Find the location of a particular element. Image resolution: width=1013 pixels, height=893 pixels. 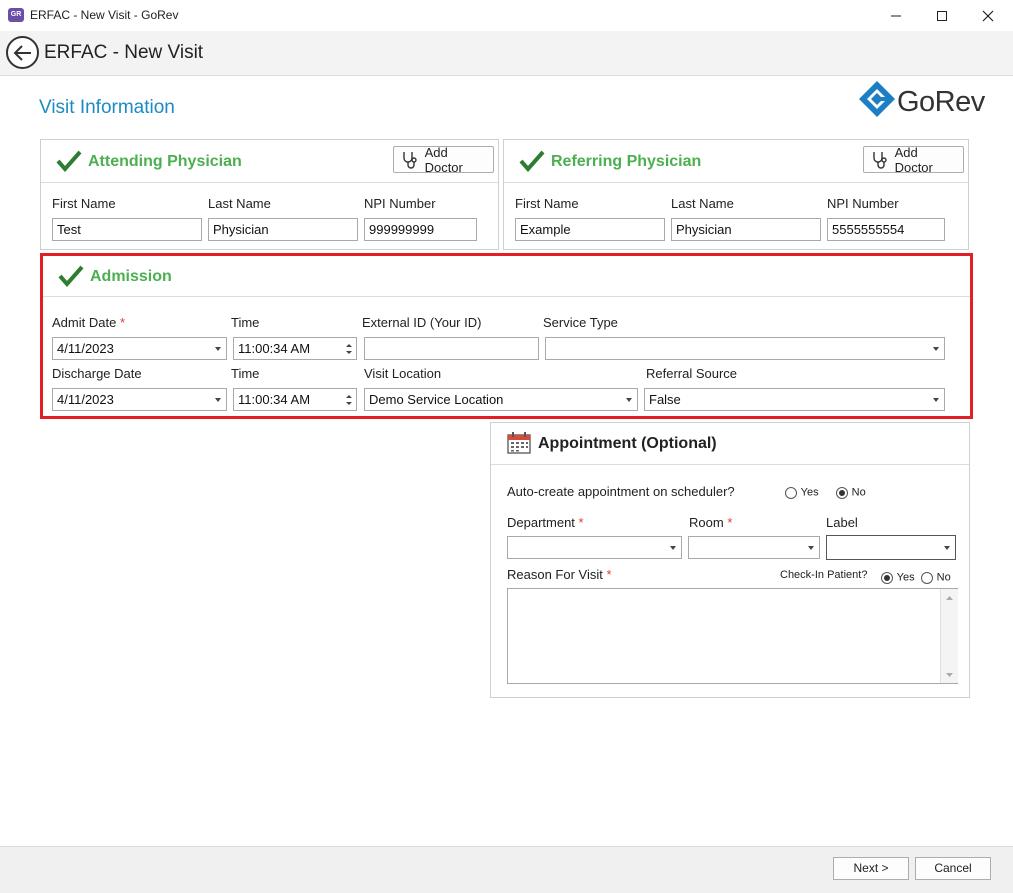

discharge-time-spinner: 11:00:34 AM is located at coordinates (295, 399).